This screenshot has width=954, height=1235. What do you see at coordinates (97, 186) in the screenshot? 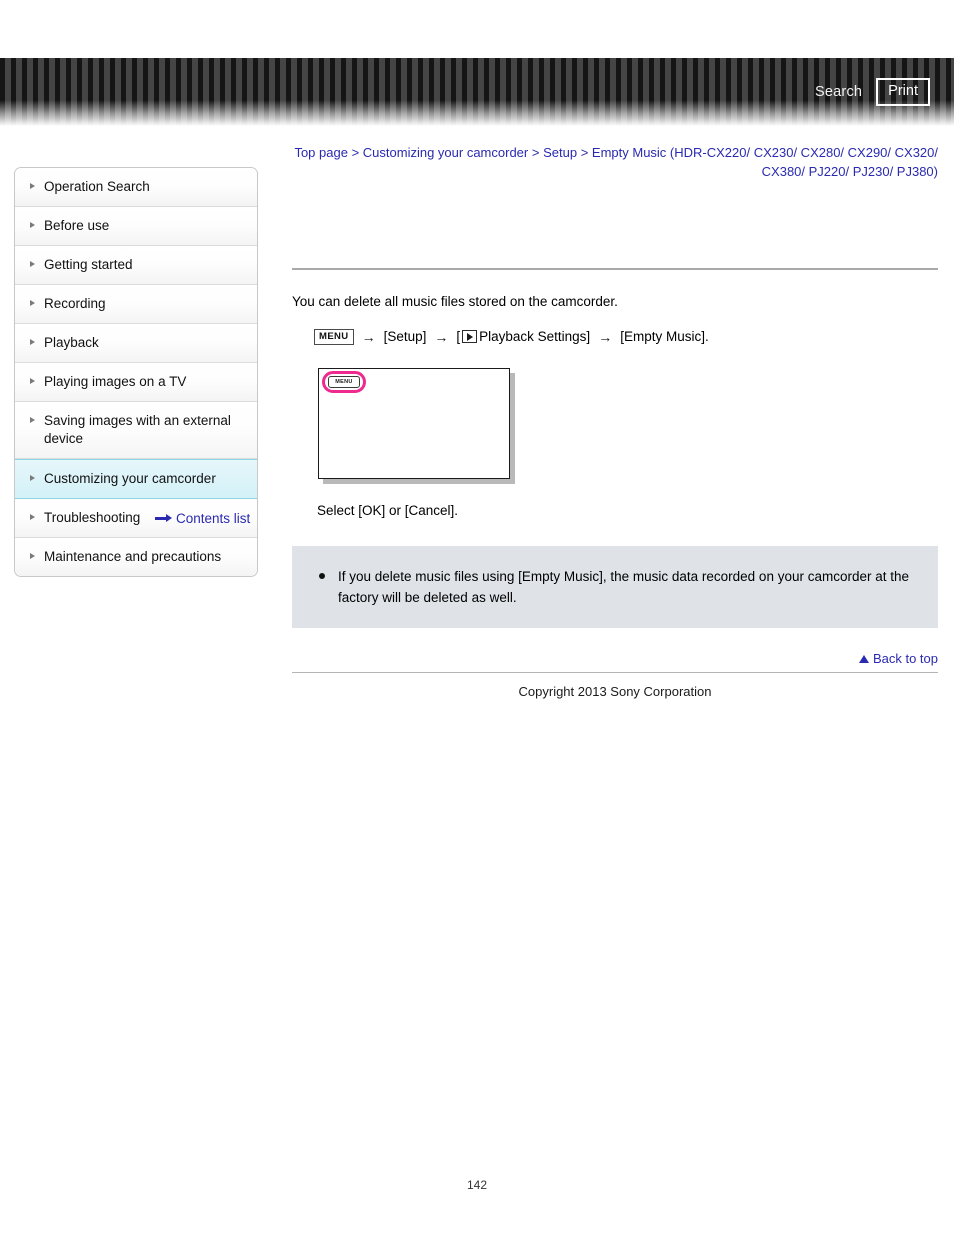
I see `sidebar-item-label: Operation Search` at bounding box center [97, 186].